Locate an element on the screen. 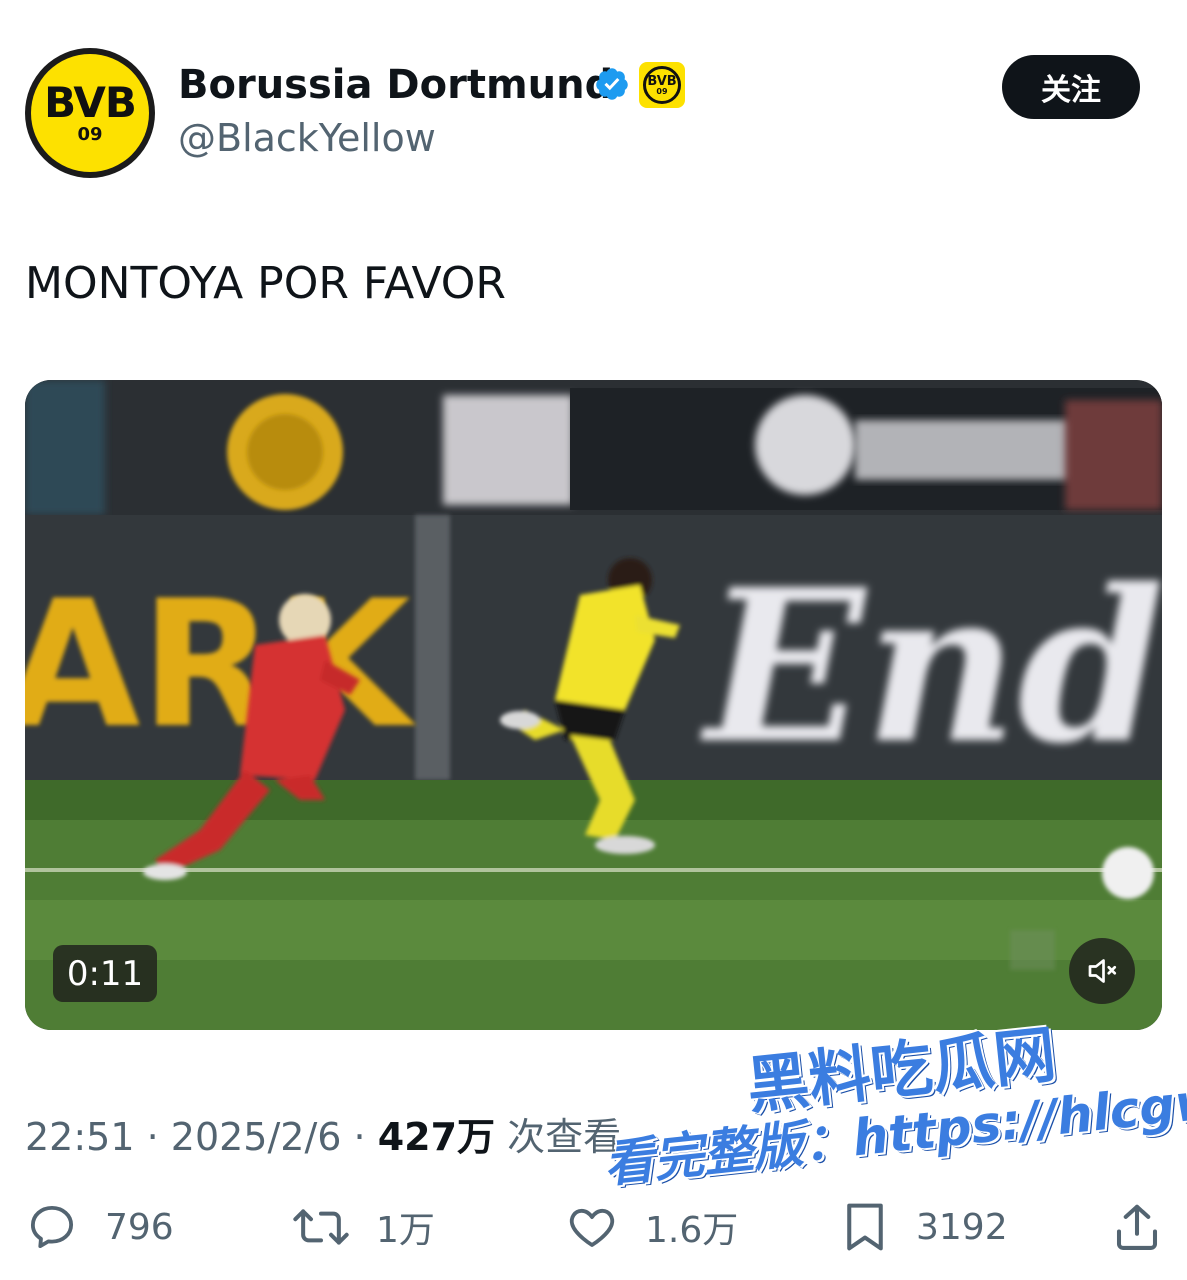  reply-icon is located at coordinates (52, 1227).